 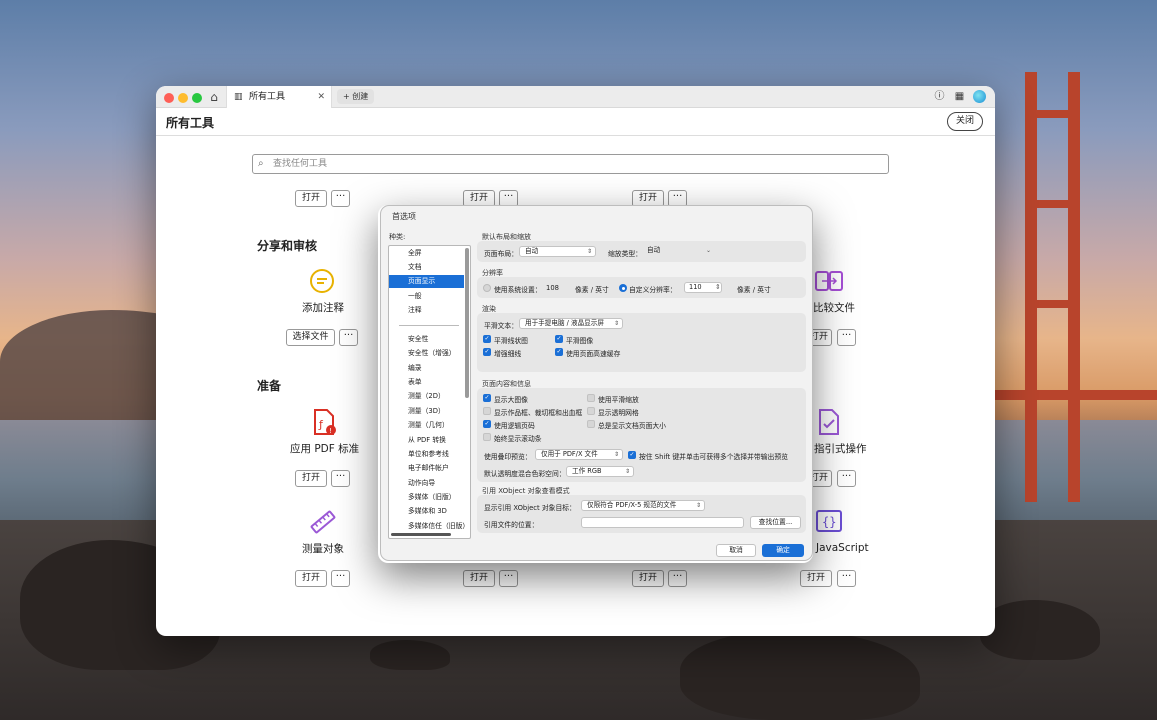 I want to click on category-item: 动作向导, so click(x=426, y=483).